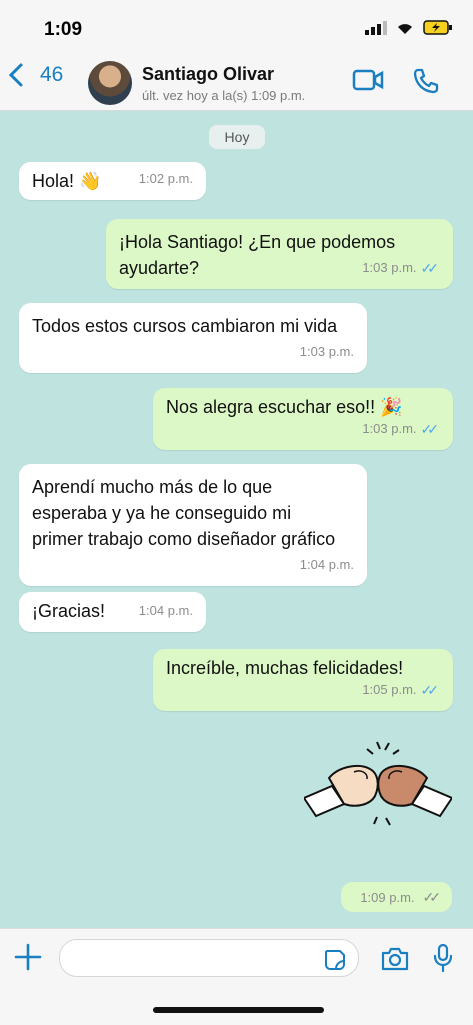 The height and width of the screenshot is (1025, 473). What do you see at coordinates (437, 27) in the screenshot?
I see `battery-icon` at bounding box center [437, 27].